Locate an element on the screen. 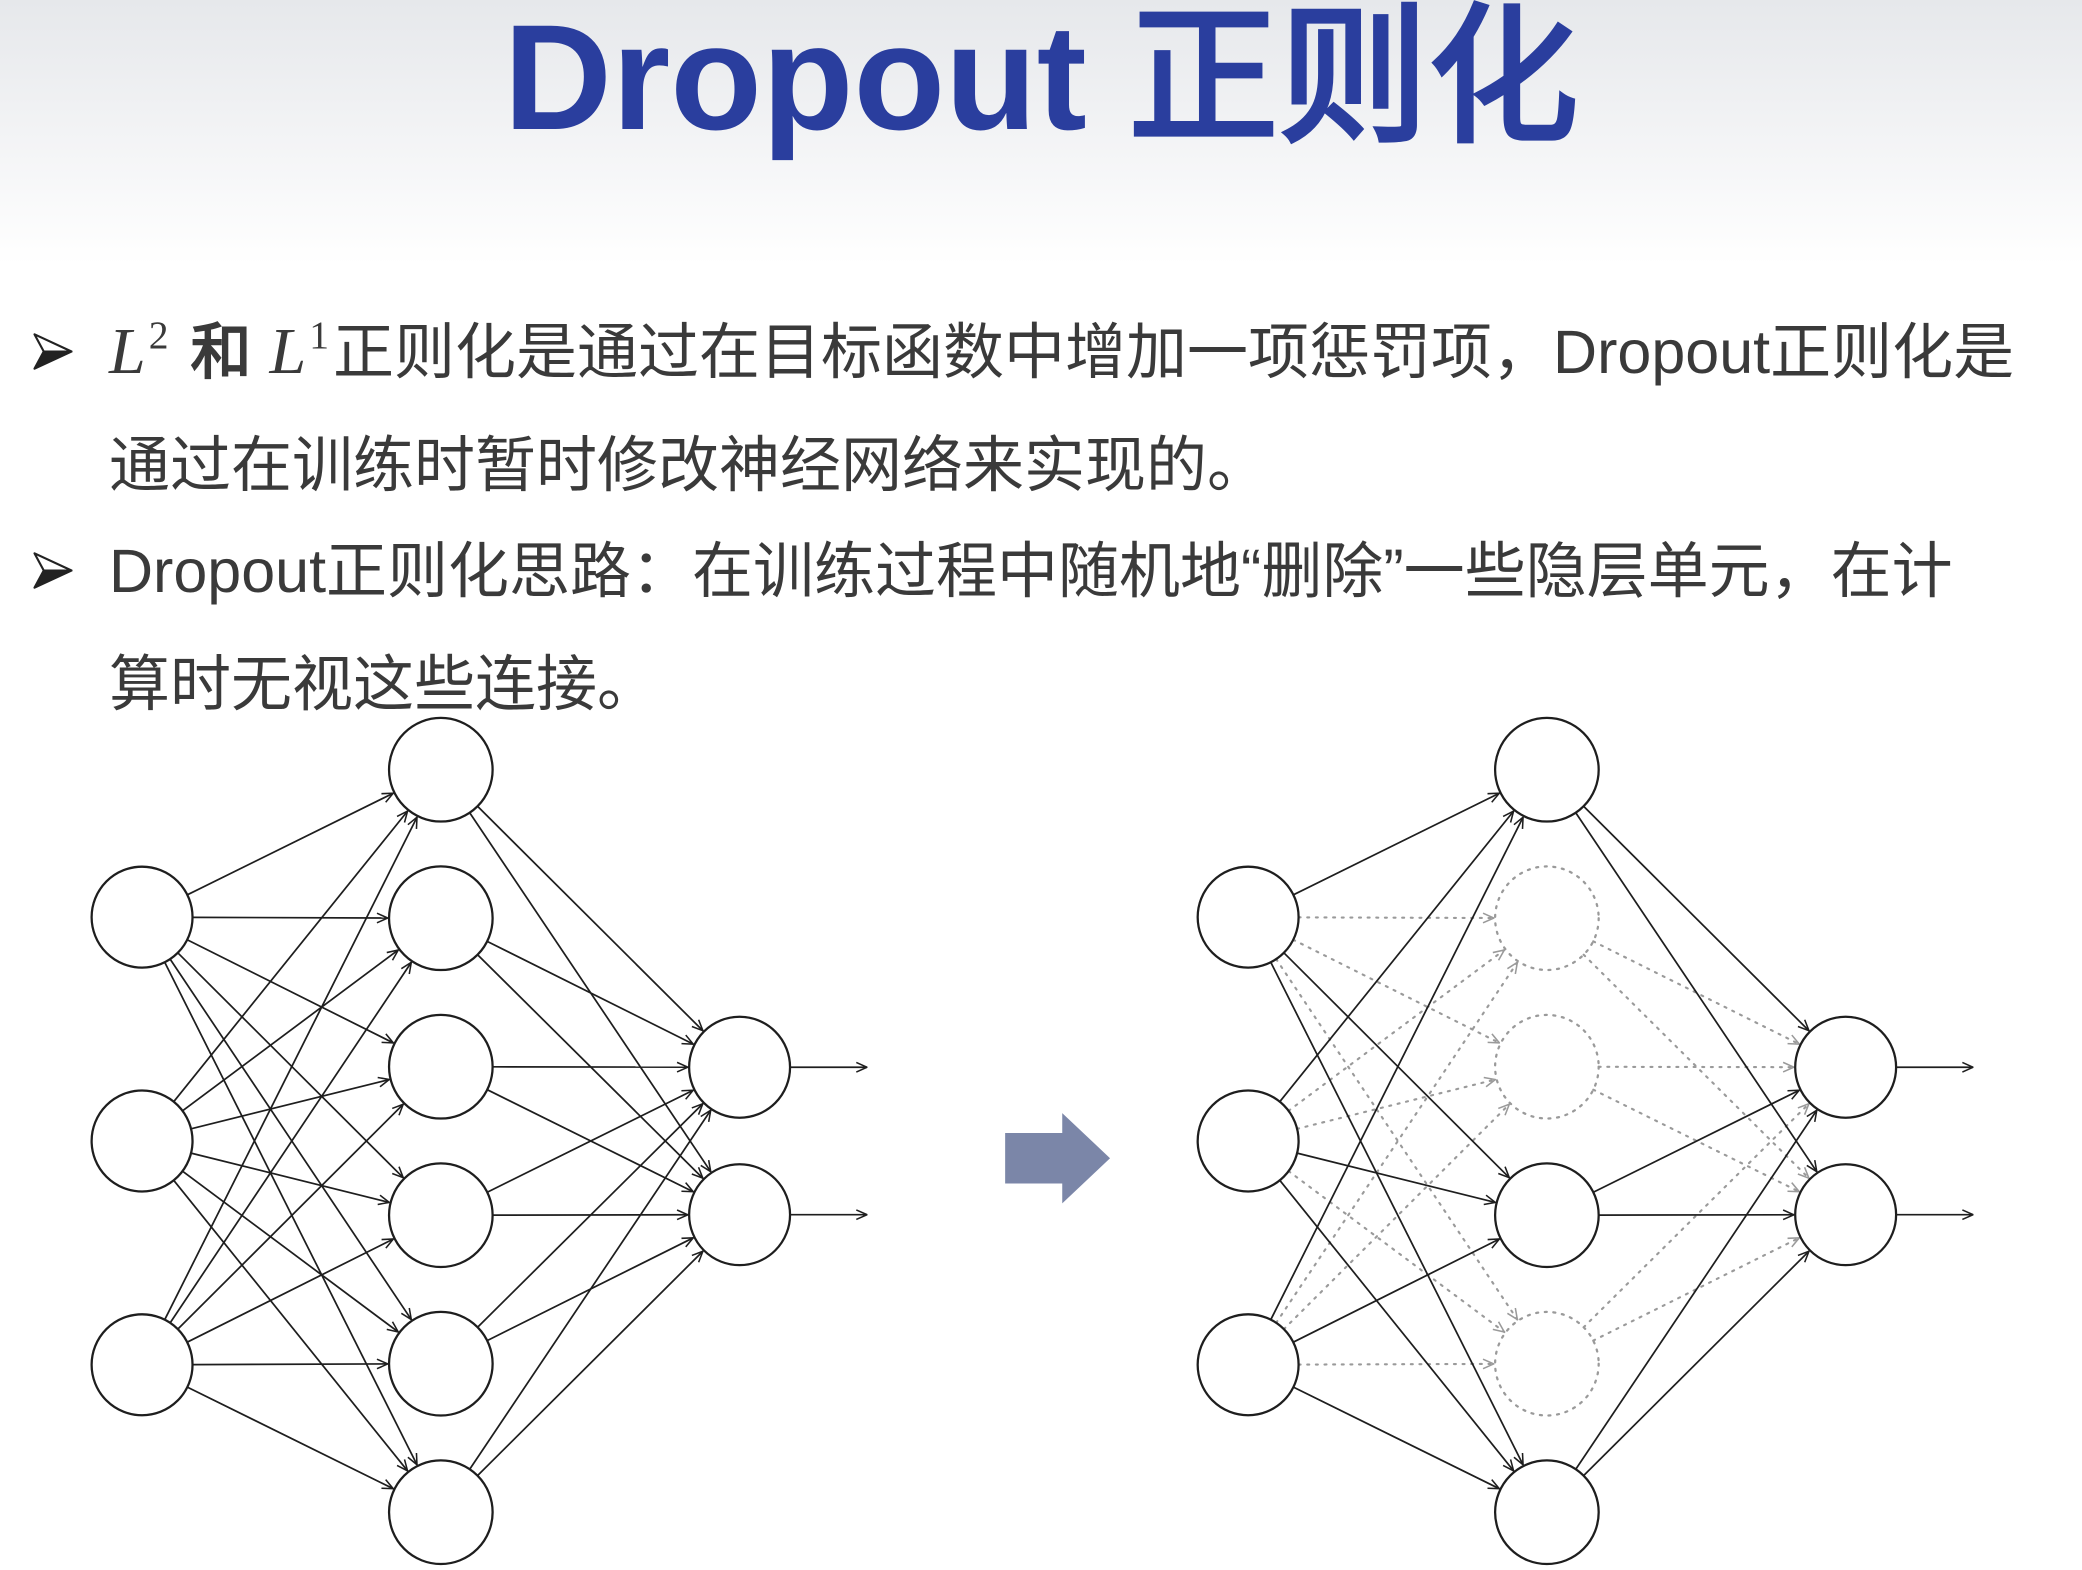 The image size is (2082, 1570). bullet-line: 通过在训练时暂时修改神经网络来实现的。 is located at coordinates (688, 465).